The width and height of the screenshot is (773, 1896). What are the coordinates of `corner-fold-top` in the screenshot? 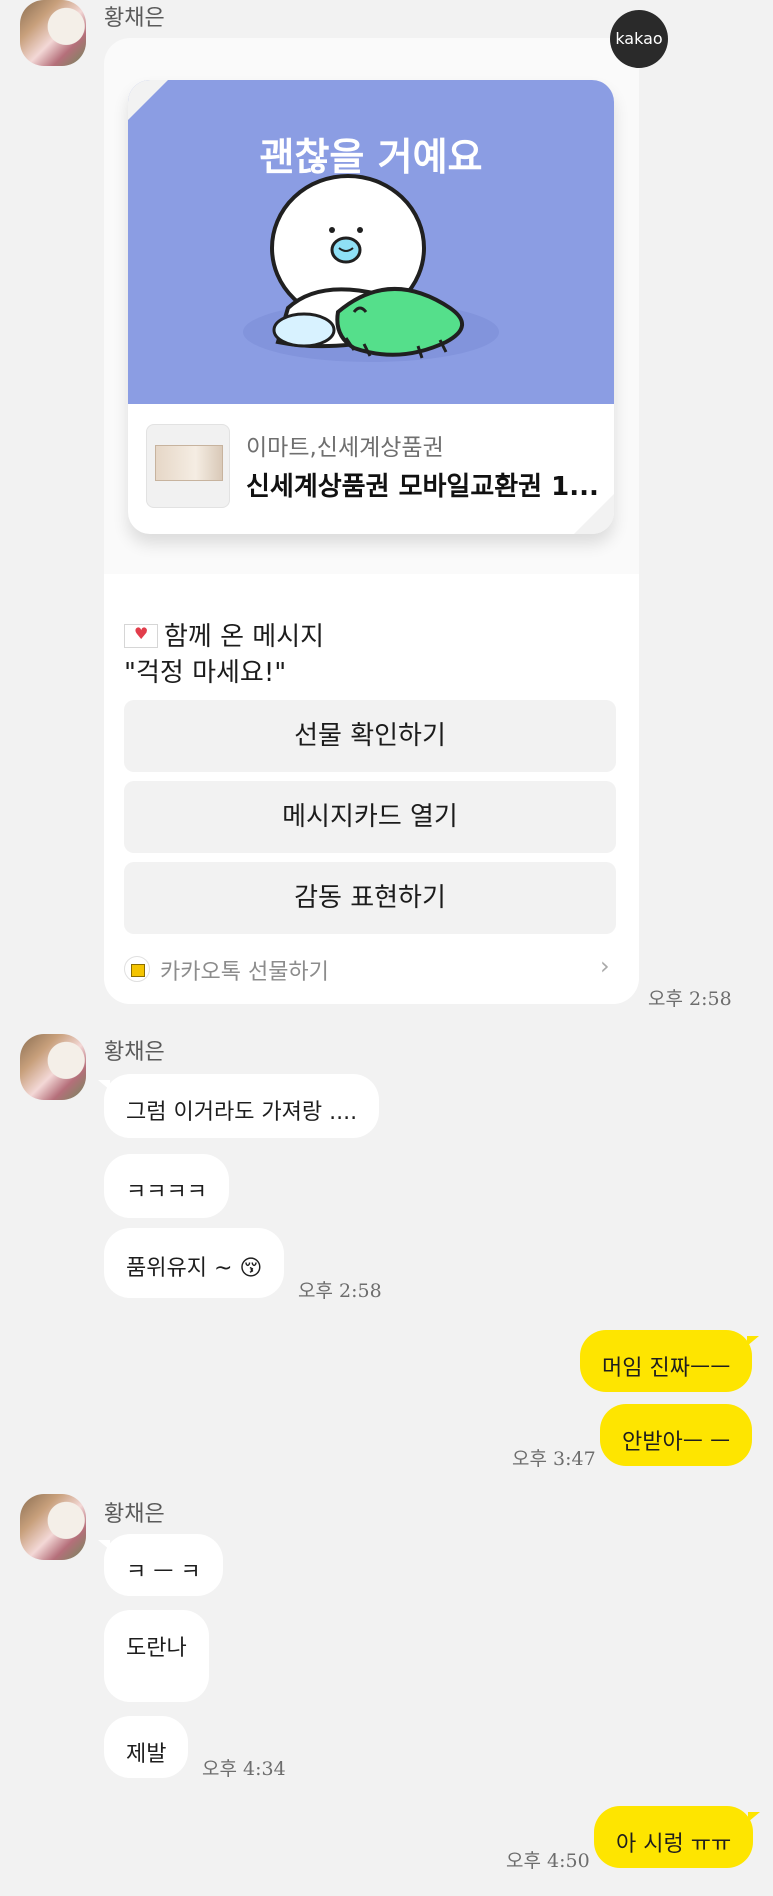 It's located at (148, 100).